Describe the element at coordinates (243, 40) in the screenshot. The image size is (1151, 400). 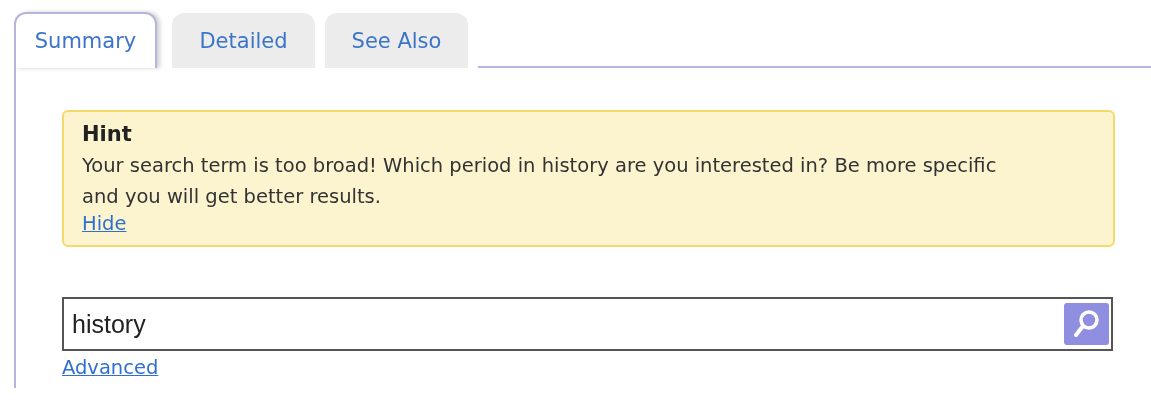
I see `tab: Detailed` at that location.